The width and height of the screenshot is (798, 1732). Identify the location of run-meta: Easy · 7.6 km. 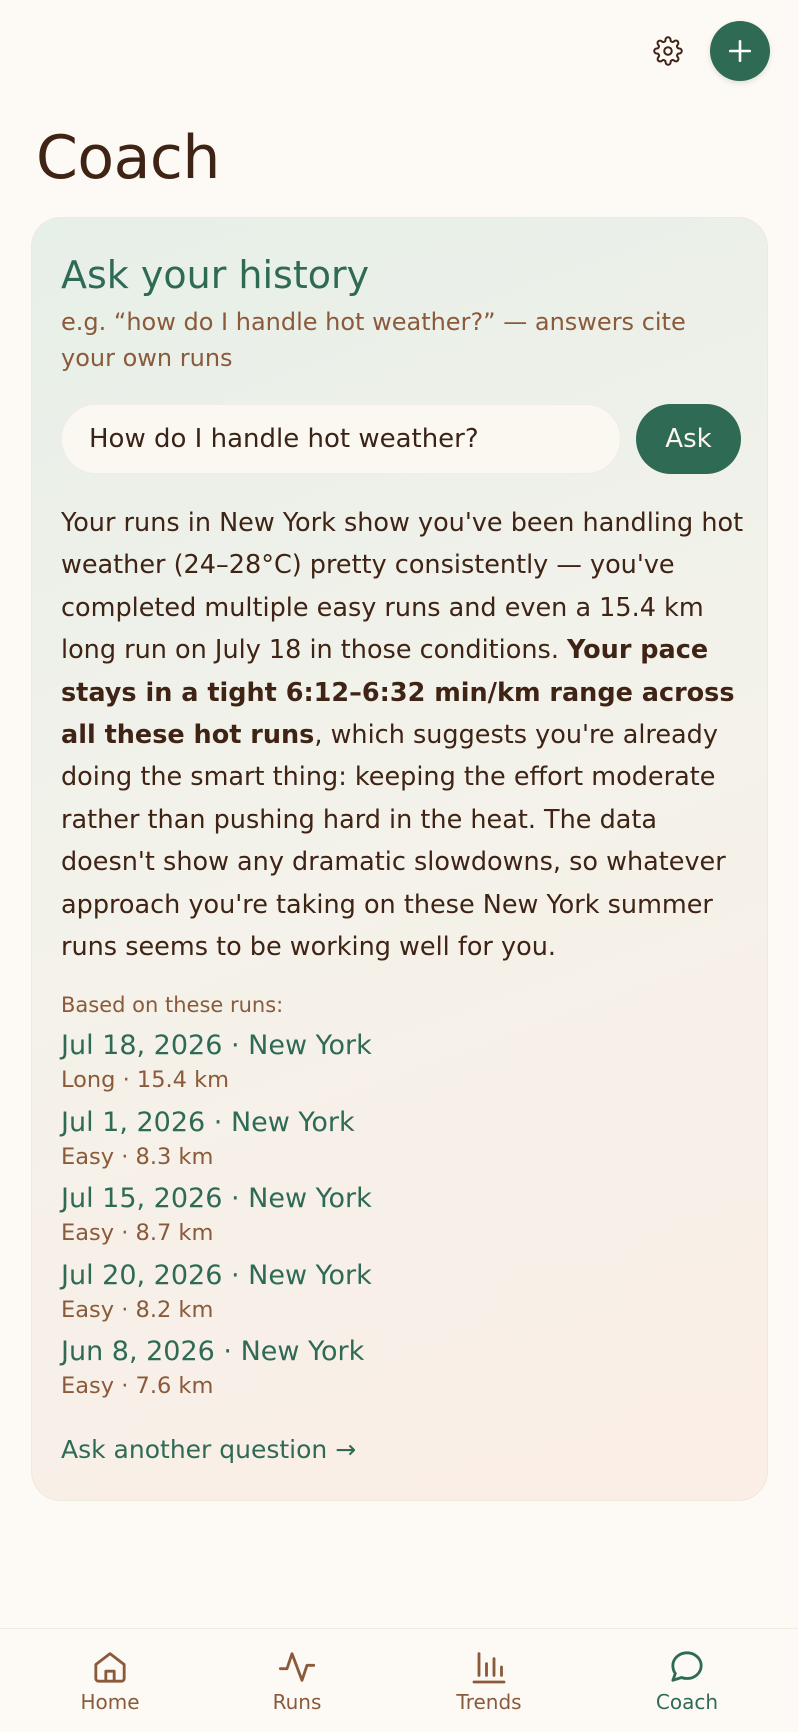
(137, 1386).